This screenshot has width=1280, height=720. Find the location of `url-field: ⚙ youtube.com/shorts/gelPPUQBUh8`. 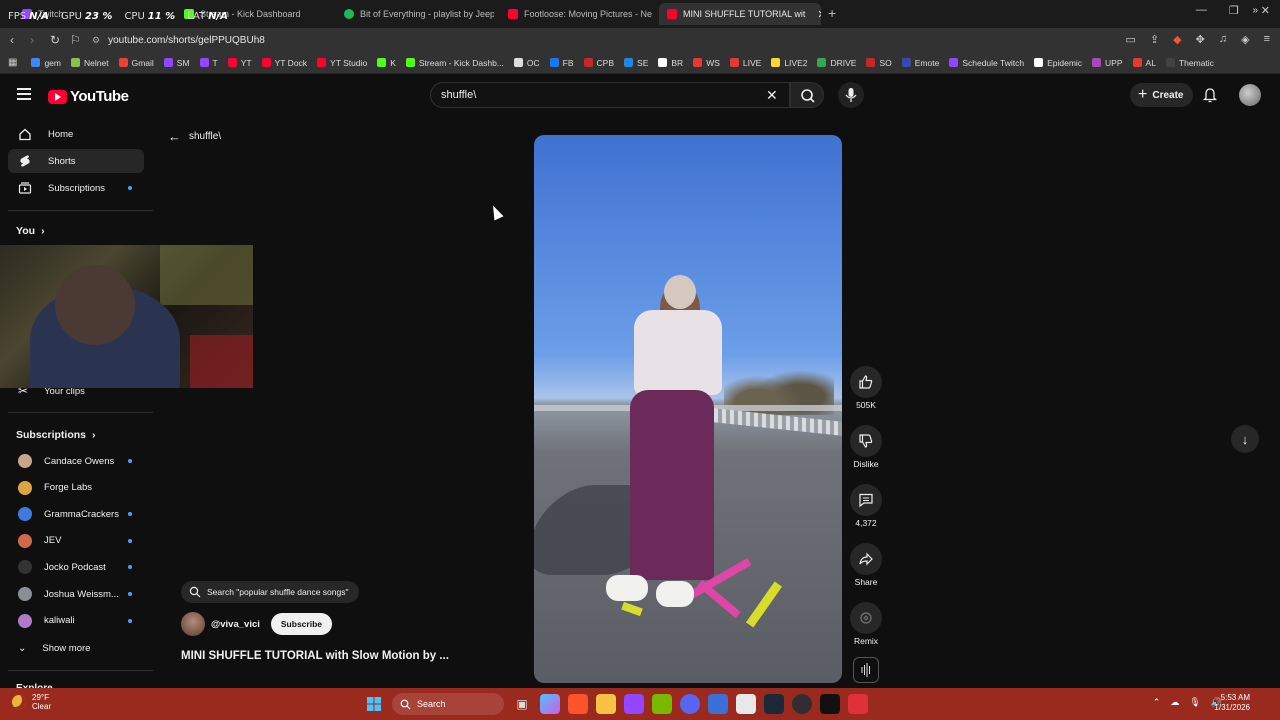

url-field: ⚙ youtube.com/shorts/gelPPUQBUh8 is located at coordinates (178, 40).